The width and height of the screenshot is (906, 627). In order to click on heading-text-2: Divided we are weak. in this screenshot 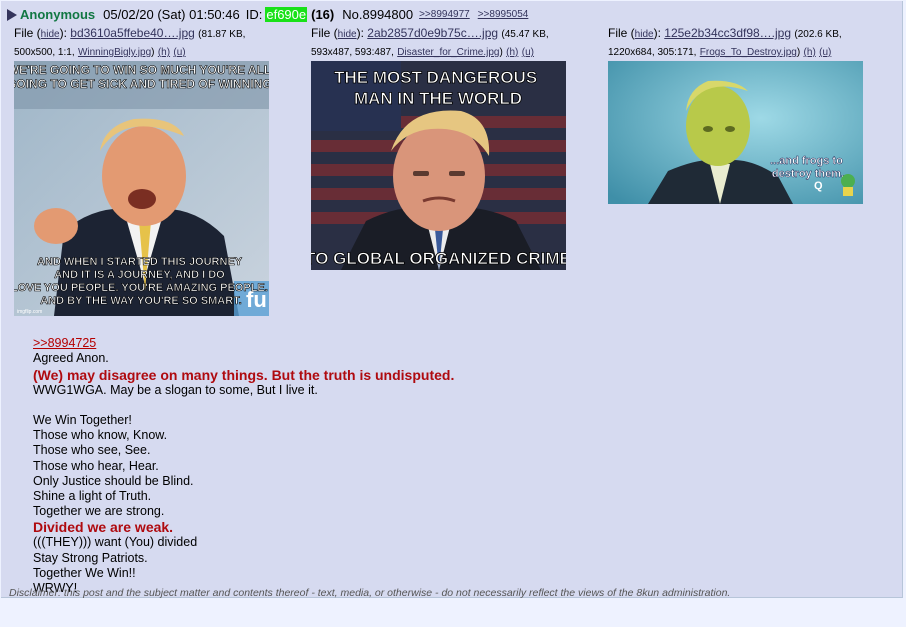, I will do `click(103, 527)`.